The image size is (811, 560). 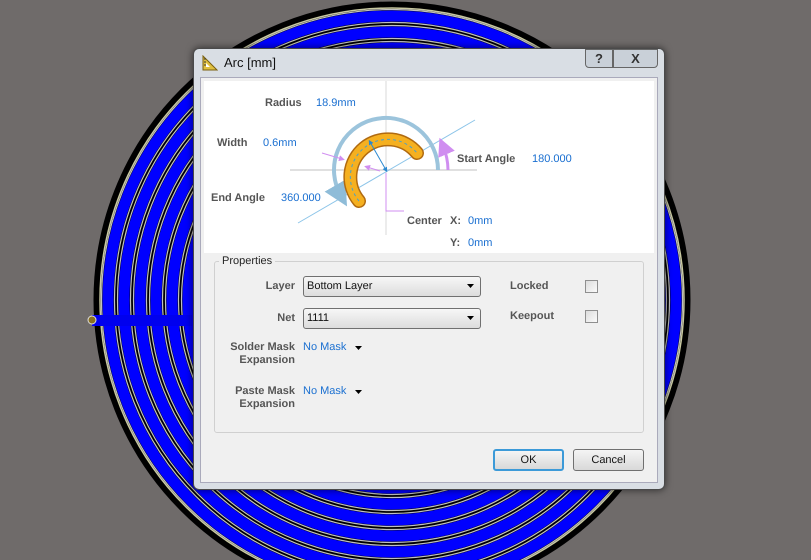 I want to click on center-y-value: 0mm, so click(x=480, y=243).